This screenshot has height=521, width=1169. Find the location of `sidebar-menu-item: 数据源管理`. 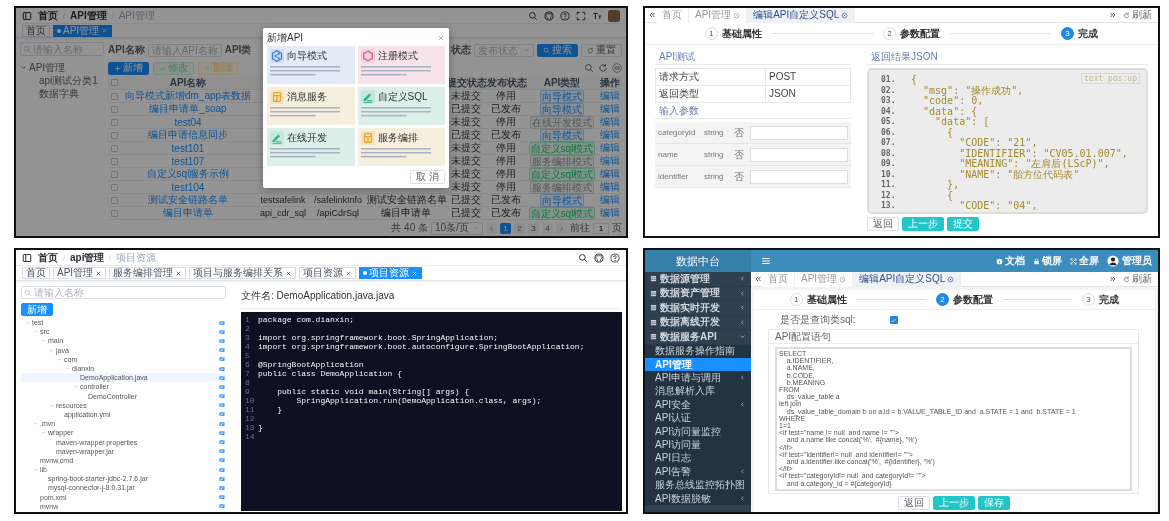

sidebar-menu-item: 数据源管理 is located at coordinates (698, 279).